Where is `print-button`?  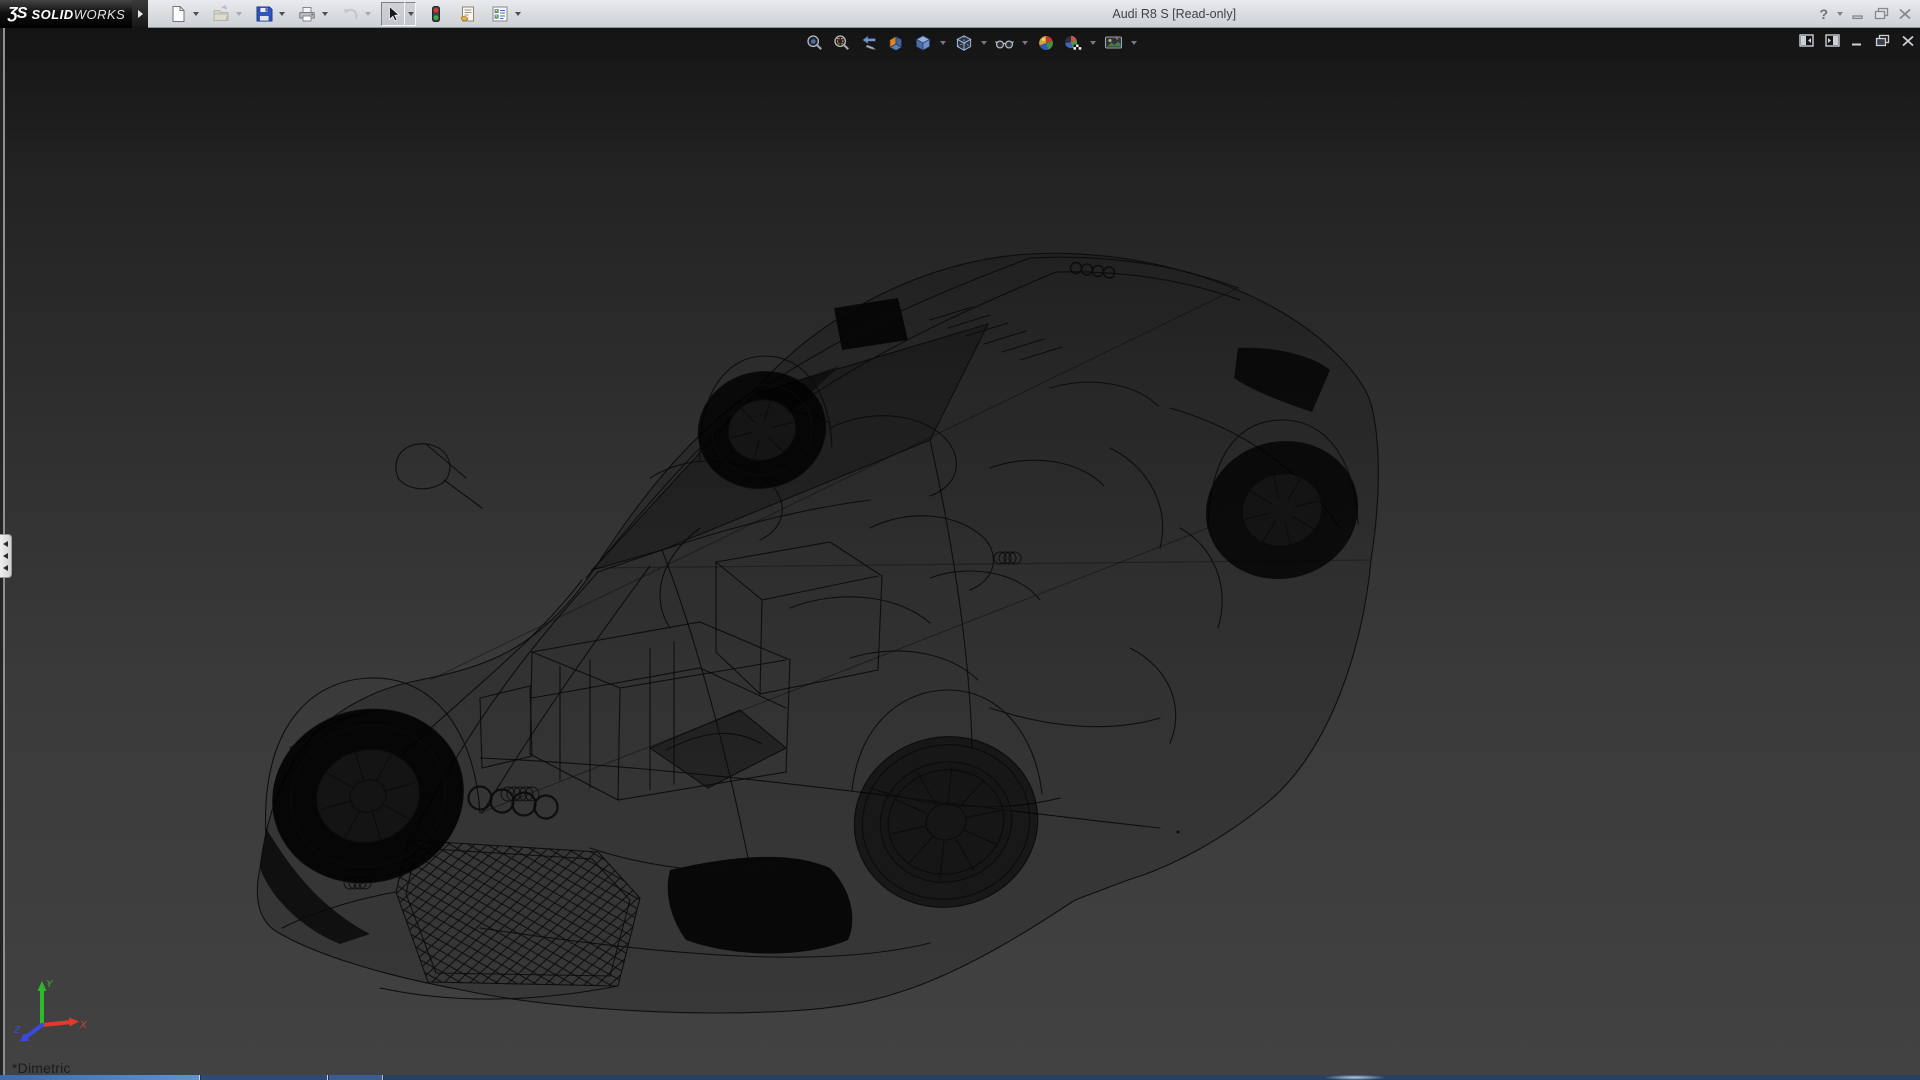
print-button is located at coordinates (307, 14).